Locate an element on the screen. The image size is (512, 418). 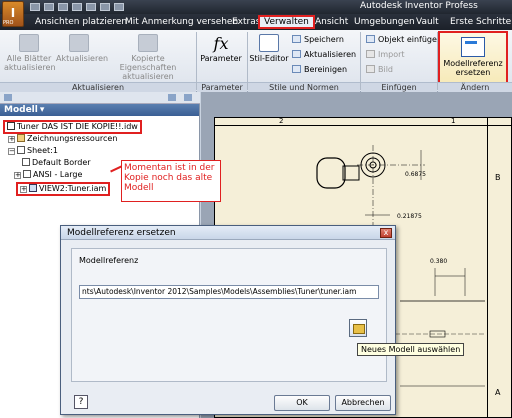
cancel-button: Abbrechen is located at coordinates (363, 403).